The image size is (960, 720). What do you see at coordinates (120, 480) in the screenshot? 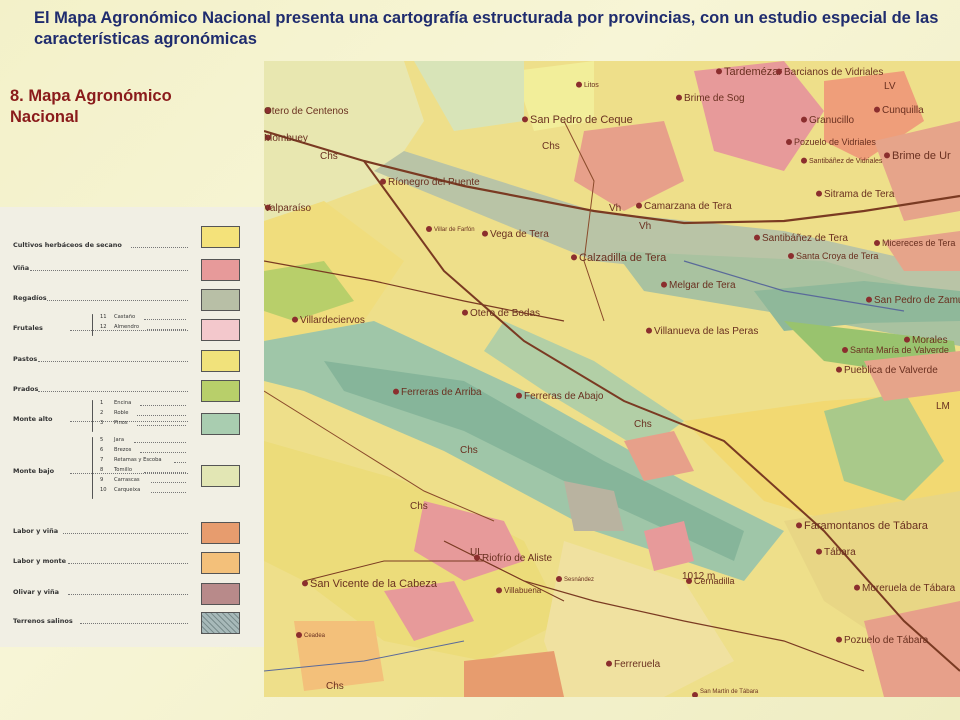
I see `legend-subitem: 9 Carrascas` at bounding box center [120, 480].